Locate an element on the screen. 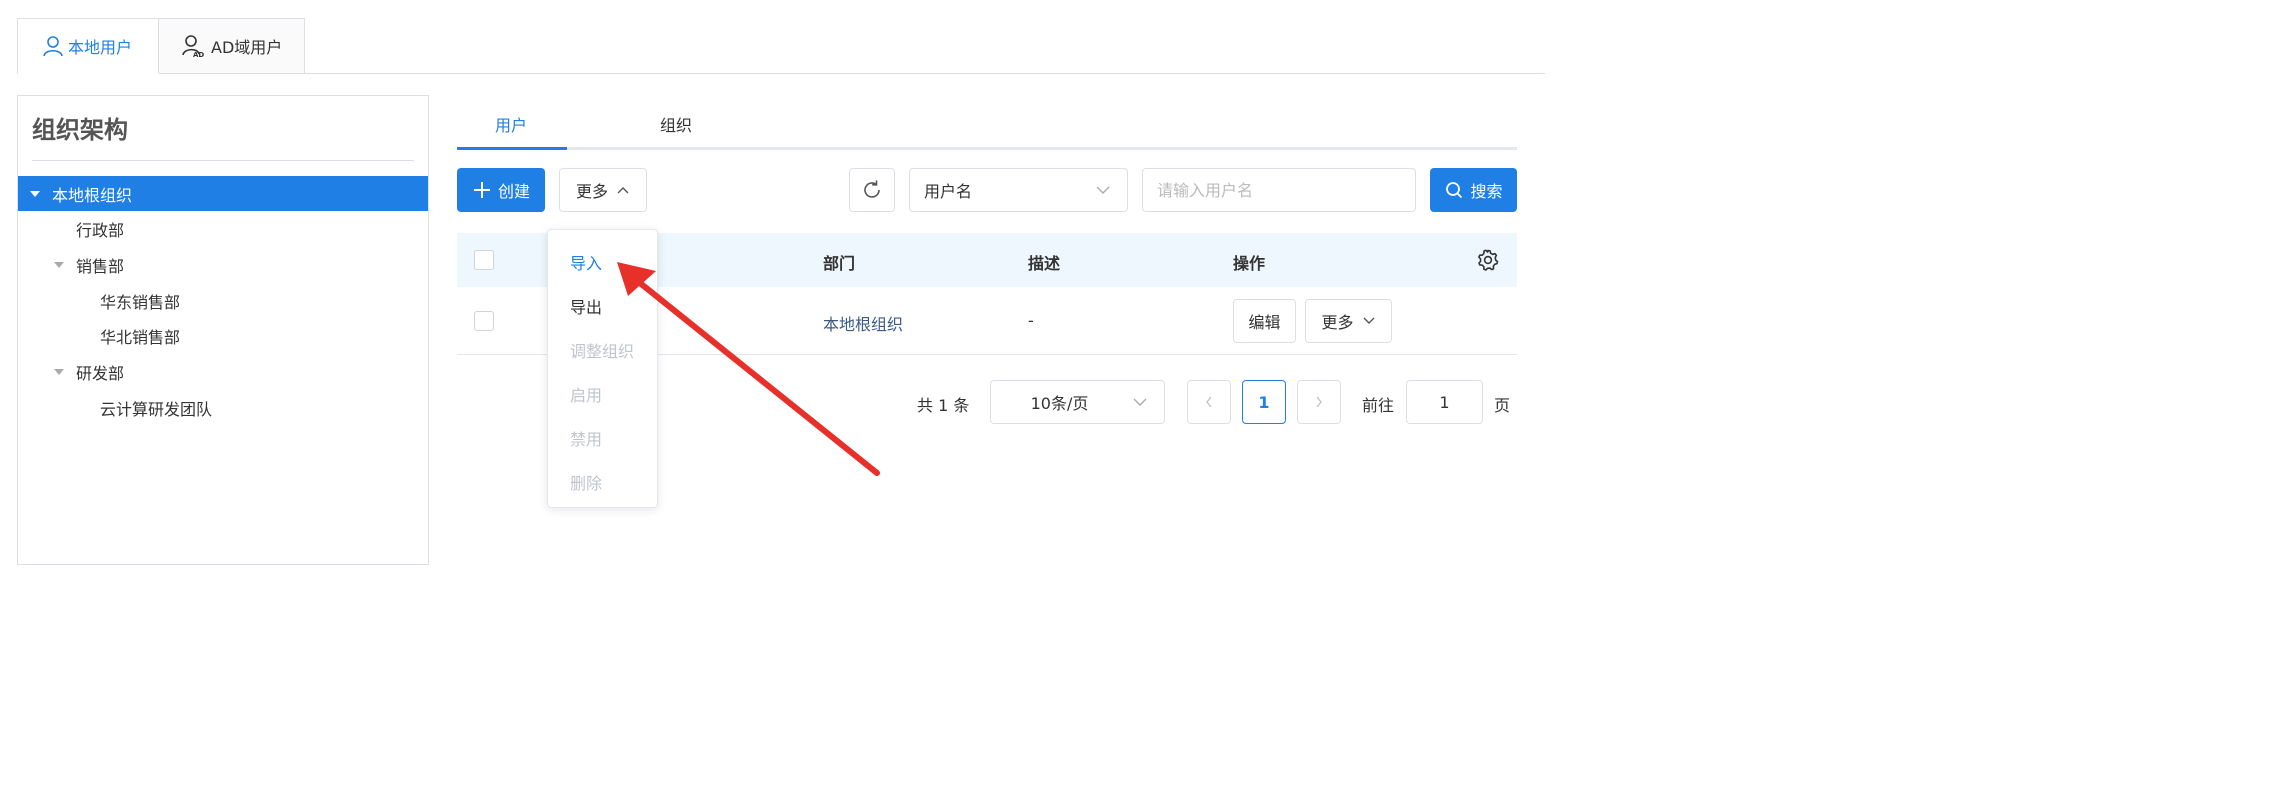 The image size is (2290, 804). row-more-button: 更多 is located at coordinates (1348, 321).